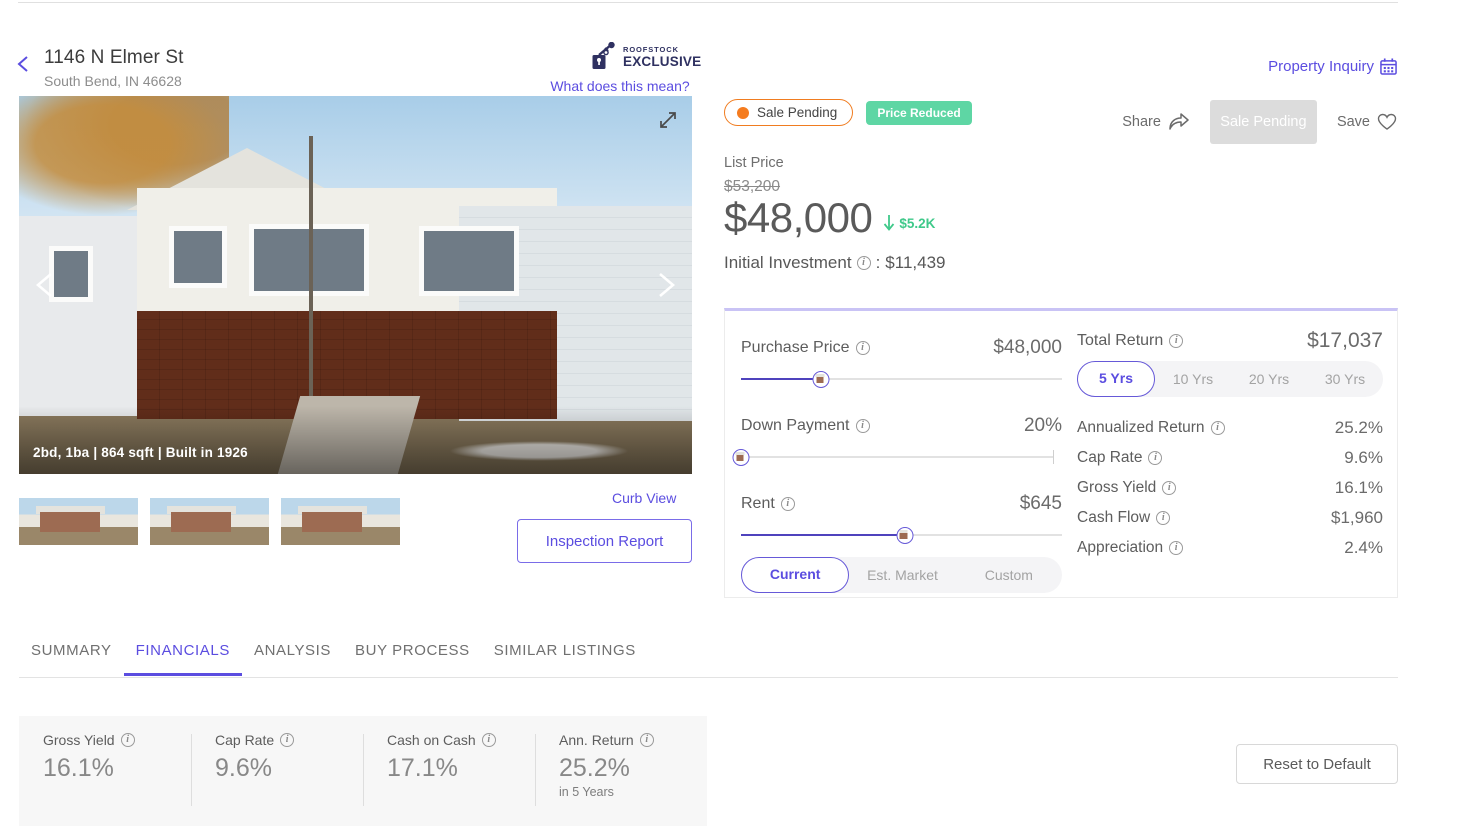 Image resolution: width=1483 pixels, height=826 pixels. I want to click on total-return-label-group: Total Return i, so click(1130, 341).